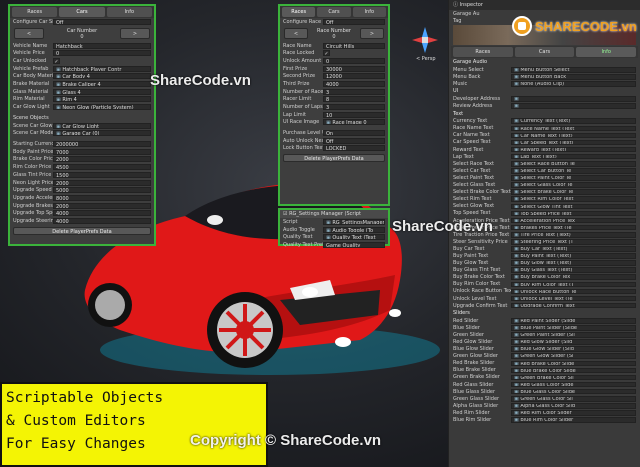 The width and height of the screenshot is (640, 467). What do you see at coordinates (573, 377) in the screenshot?
I see `object-reference-field: Green Brake Color Sli` at bounding box center [573, 377].